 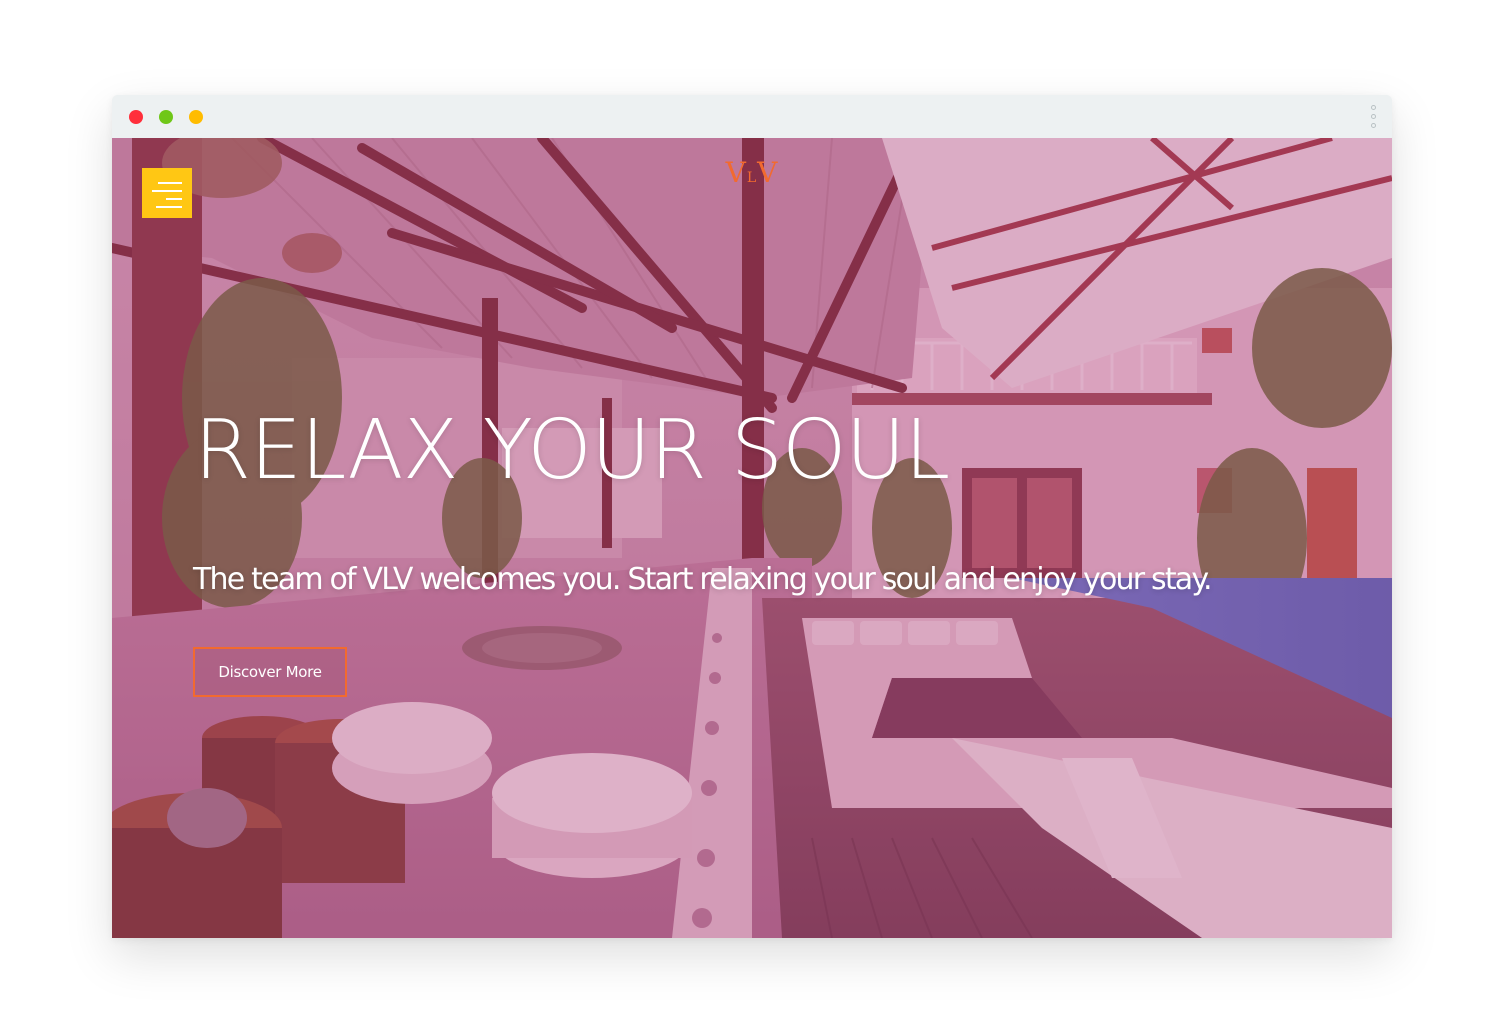 What do you see at coordinates (752, 178) in the screenshot?
I see `logo-letter: L` at bounding box center [752, 178].